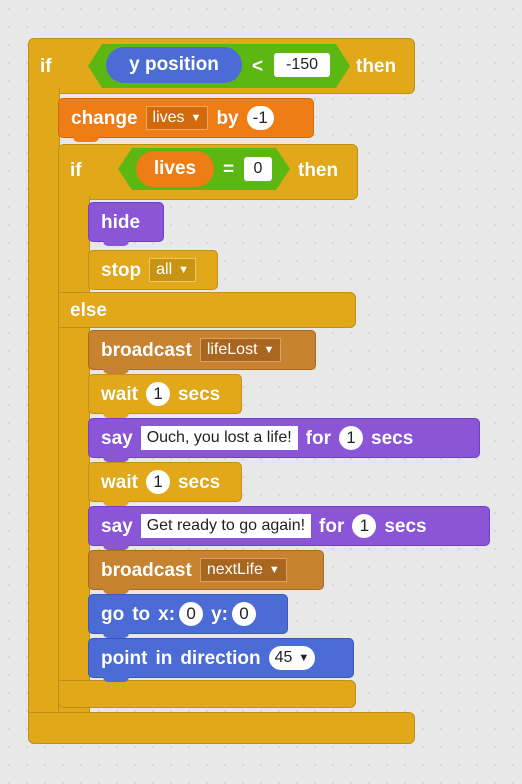 Image resolution: width=522 pixels, height=784 pixels. What do you see at coordinates (113, 614) in the screenshot?
I see `go-label: go` at bounding box center [113, 614].